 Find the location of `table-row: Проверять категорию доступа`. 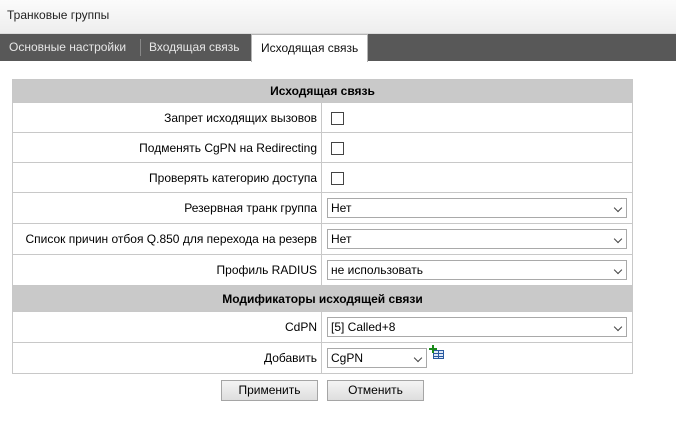

table-row: Проверять категорию доступа is located at coordinates (322, 177).